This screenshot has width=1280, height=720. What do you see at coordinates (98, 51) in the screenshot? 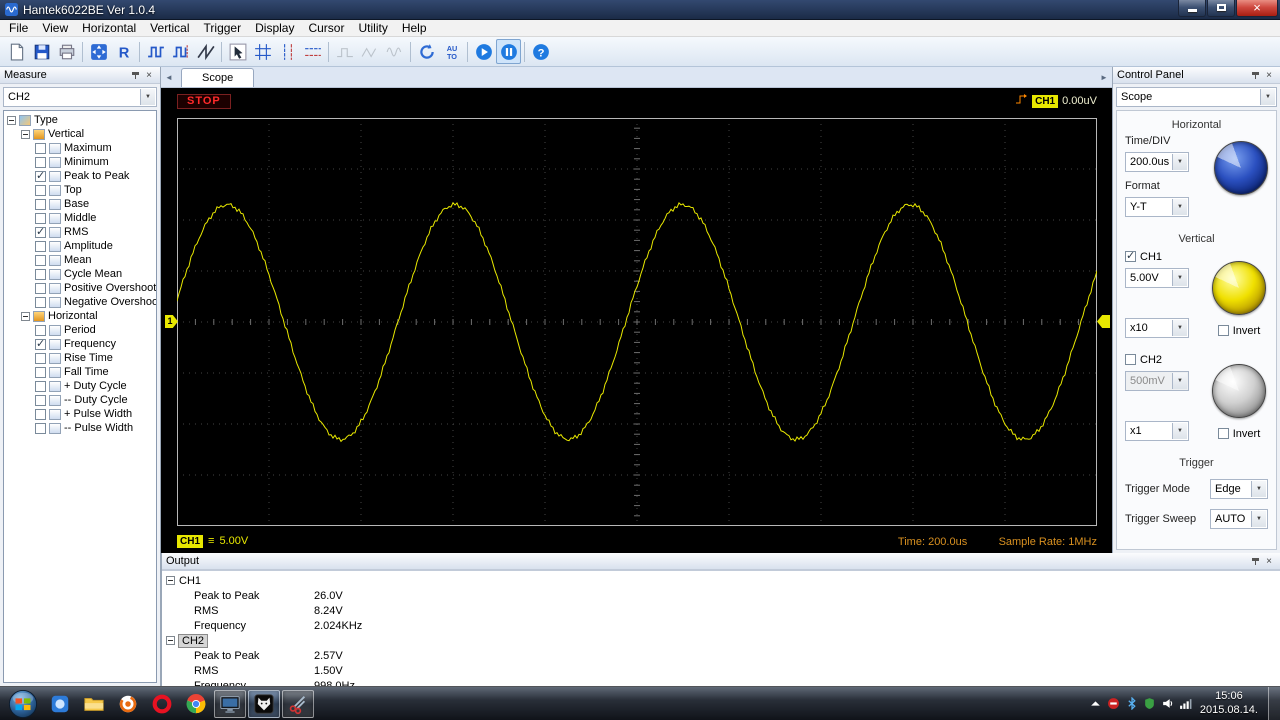
I see `four-arrows-button` at bounding box center [98, 51].